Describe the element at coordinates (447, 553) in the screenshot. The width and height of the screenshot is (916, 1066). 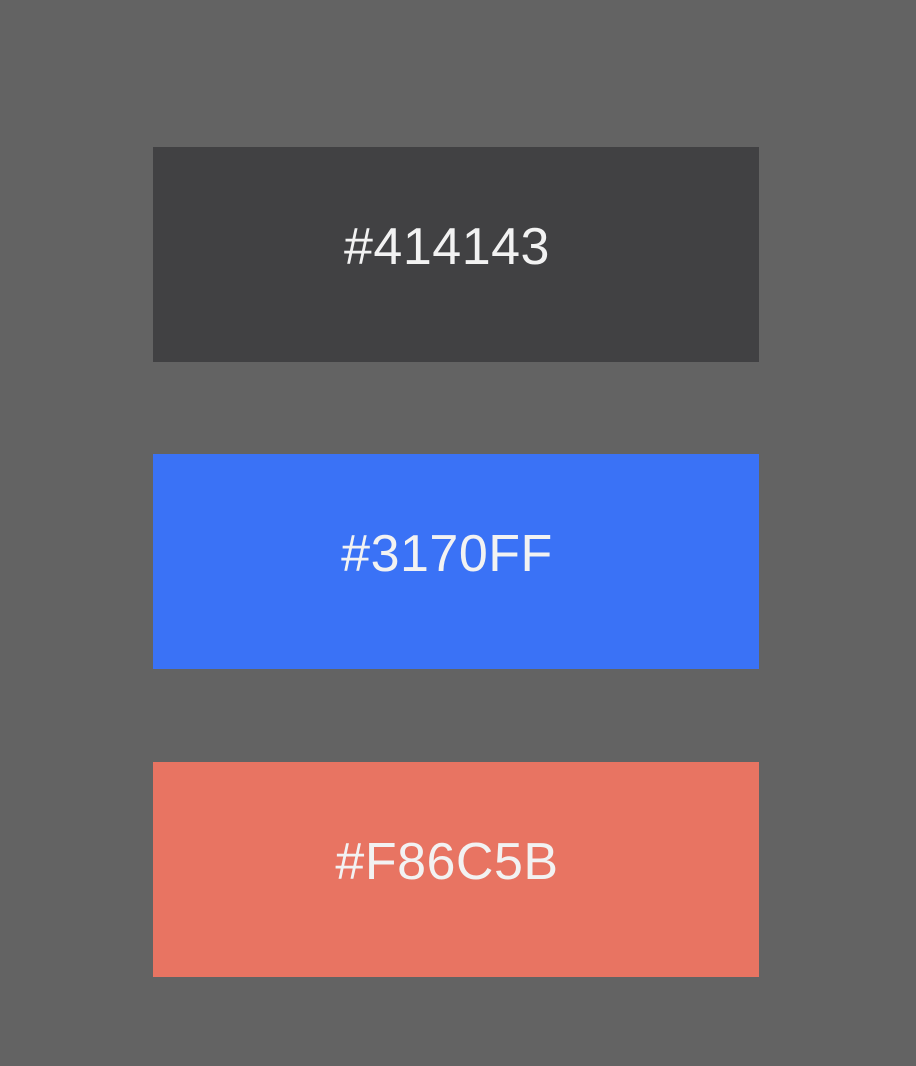
I see `swatch-hex-label: #3170FF` at that location.